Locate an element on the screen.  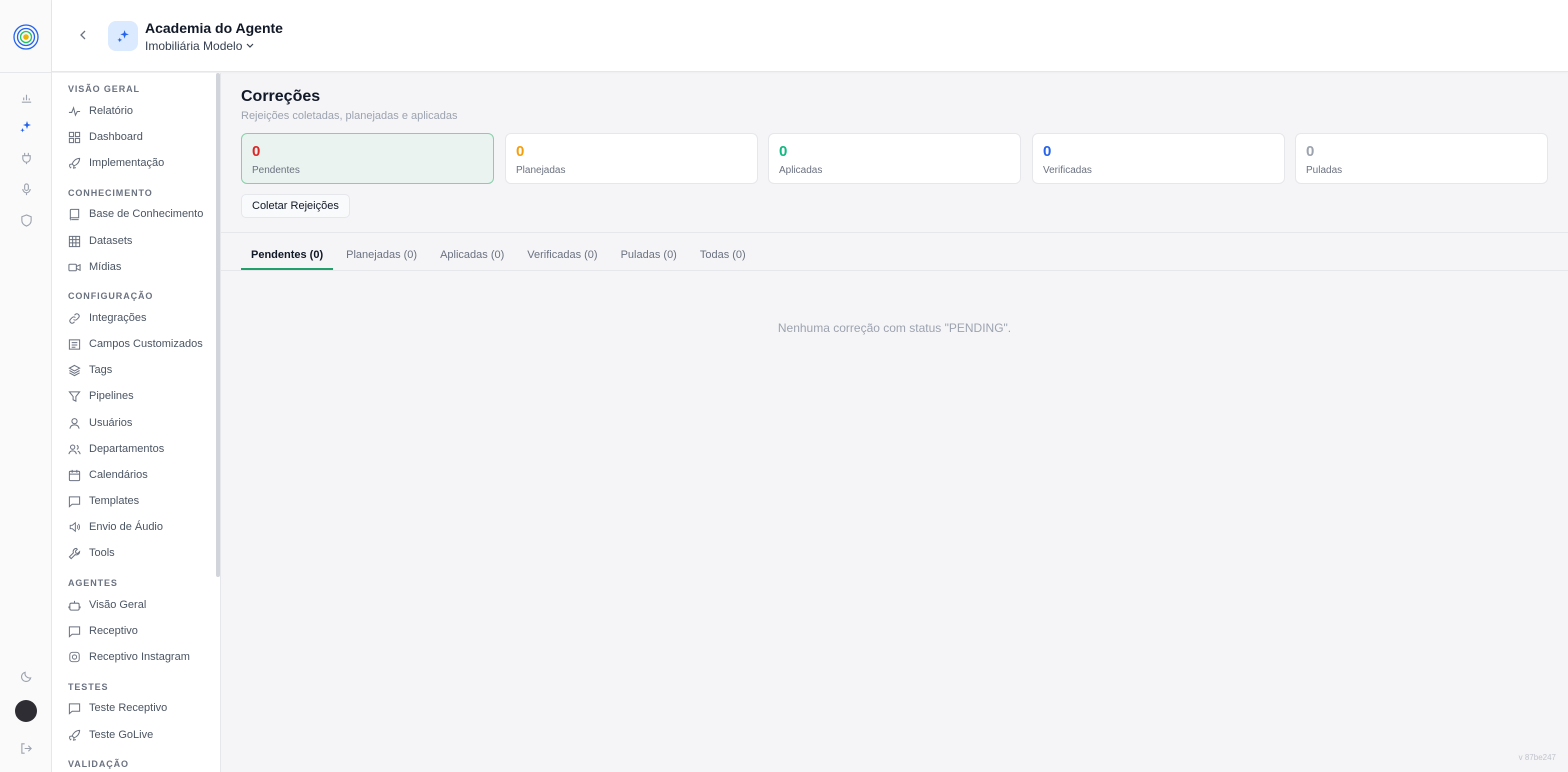
section-configuracao: CONFIGURAÇÃO is located at coordinates (111, 296).